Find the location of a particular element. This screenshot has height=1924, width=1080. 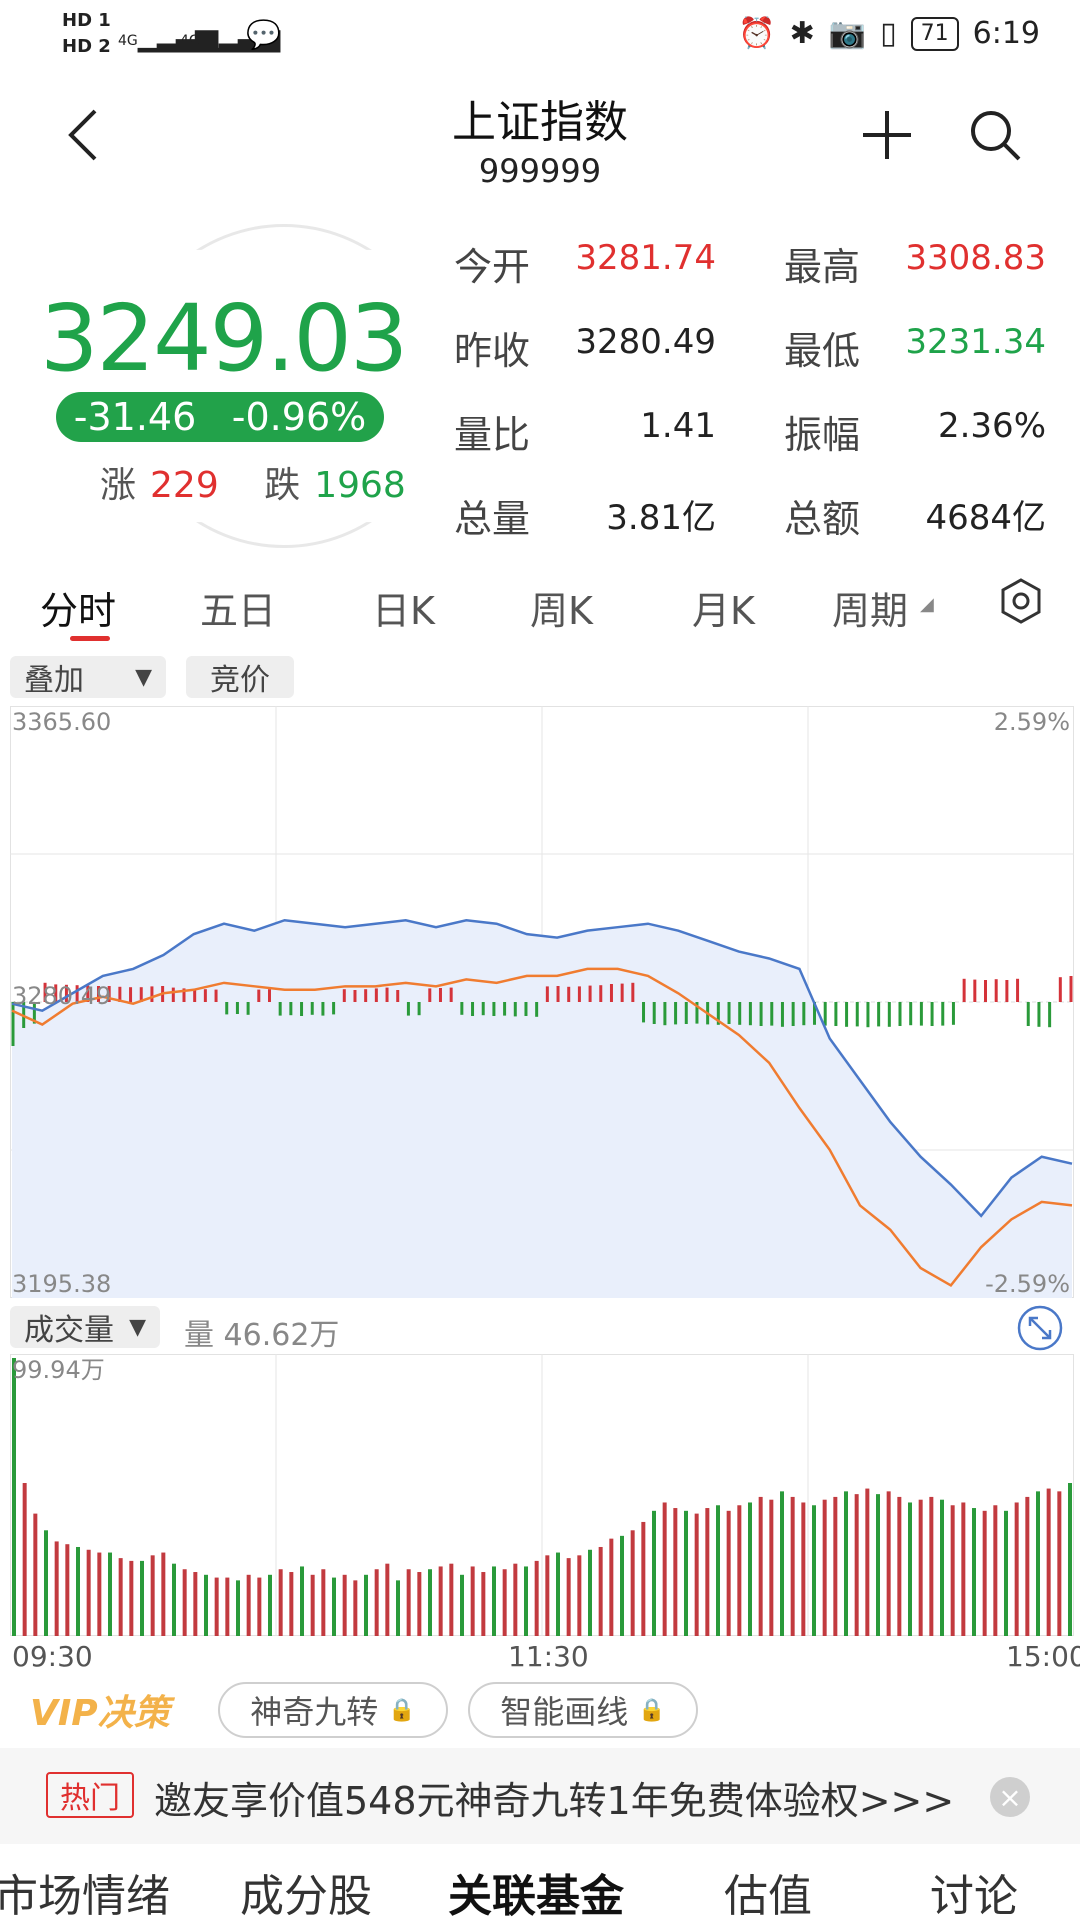

bottom-tab-4: 讨论 is located at coordinates (974, 1892).